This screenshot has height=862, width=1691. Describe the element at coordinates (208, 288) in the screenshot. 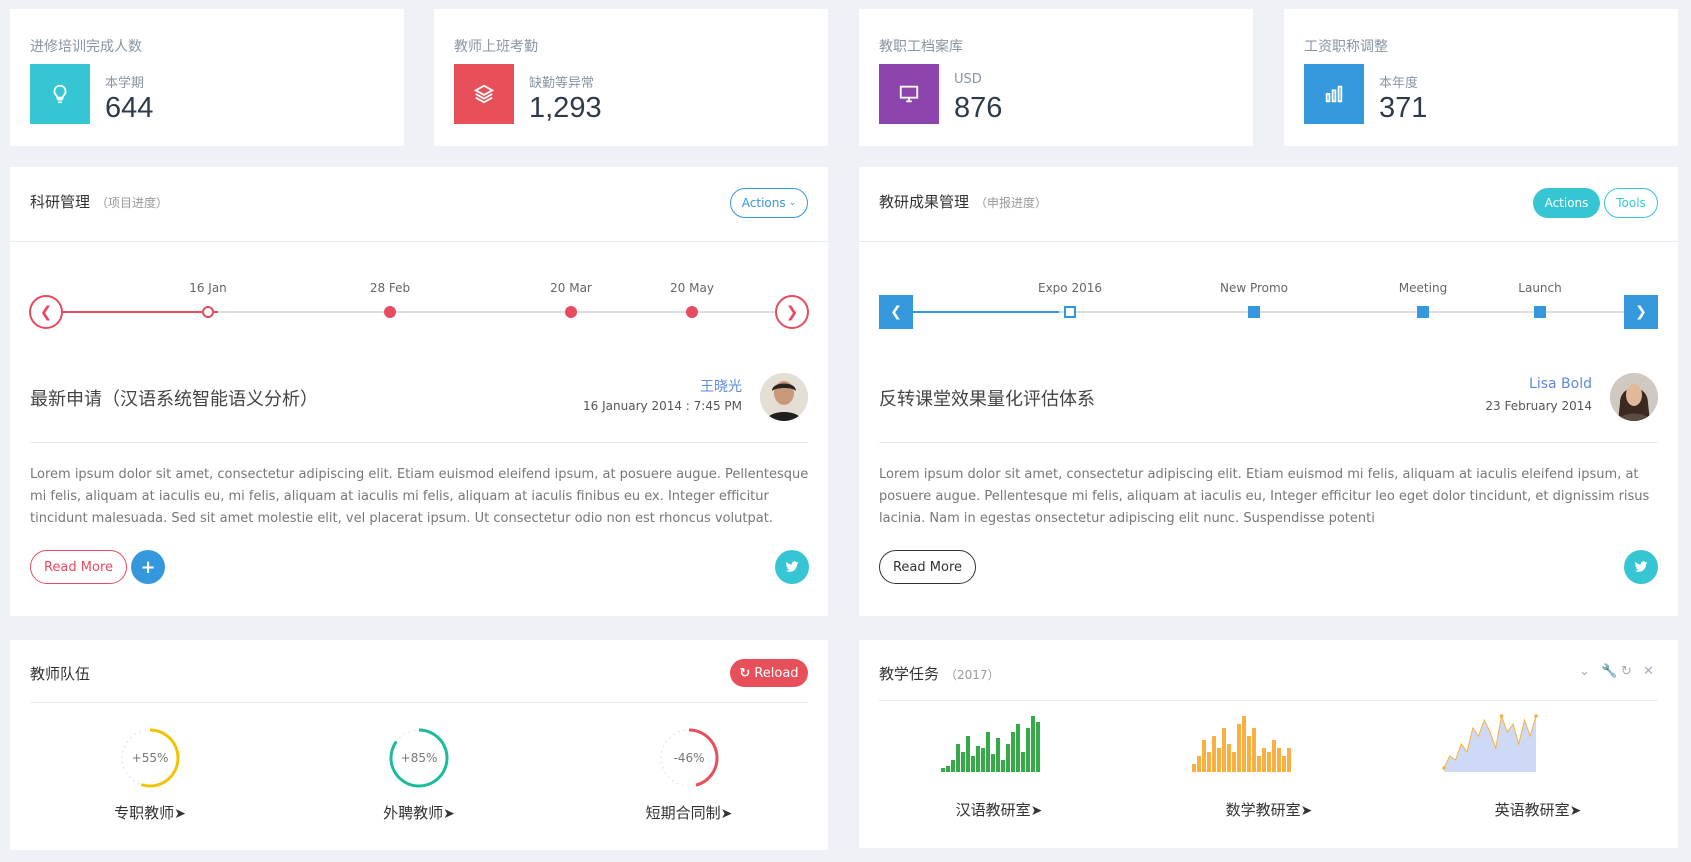

I see `timeline-date: 16 Jan` at that location.